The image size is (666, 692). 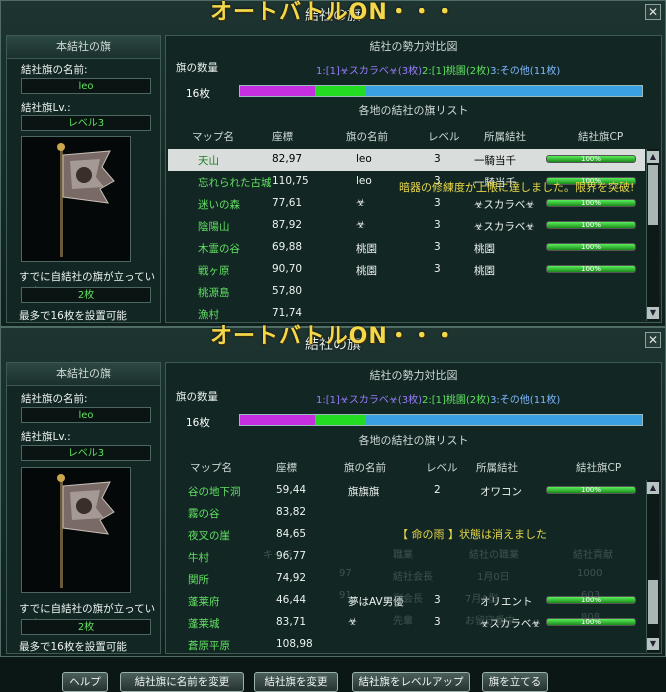 What do you see at coordinates (214, 492) in the screenshot?
I see `cell-map: 谷の地下洞` at bounding box center [214, 492].